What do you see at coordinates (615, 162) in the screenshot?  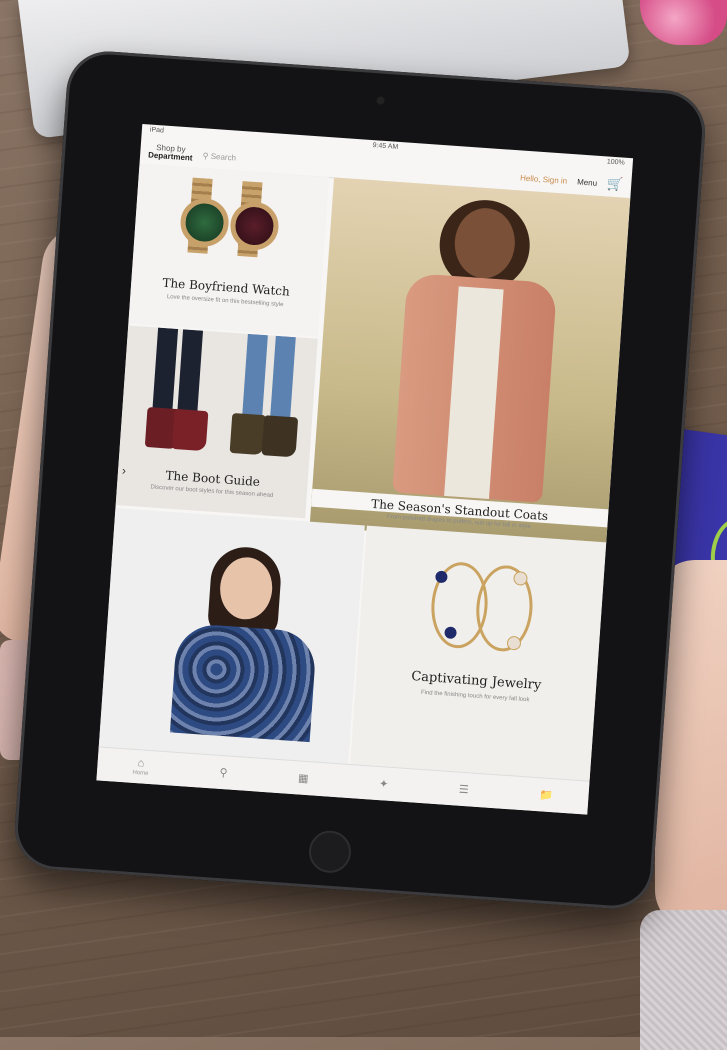 I see `status-battery: 100%` at bounding box center [615, 162].